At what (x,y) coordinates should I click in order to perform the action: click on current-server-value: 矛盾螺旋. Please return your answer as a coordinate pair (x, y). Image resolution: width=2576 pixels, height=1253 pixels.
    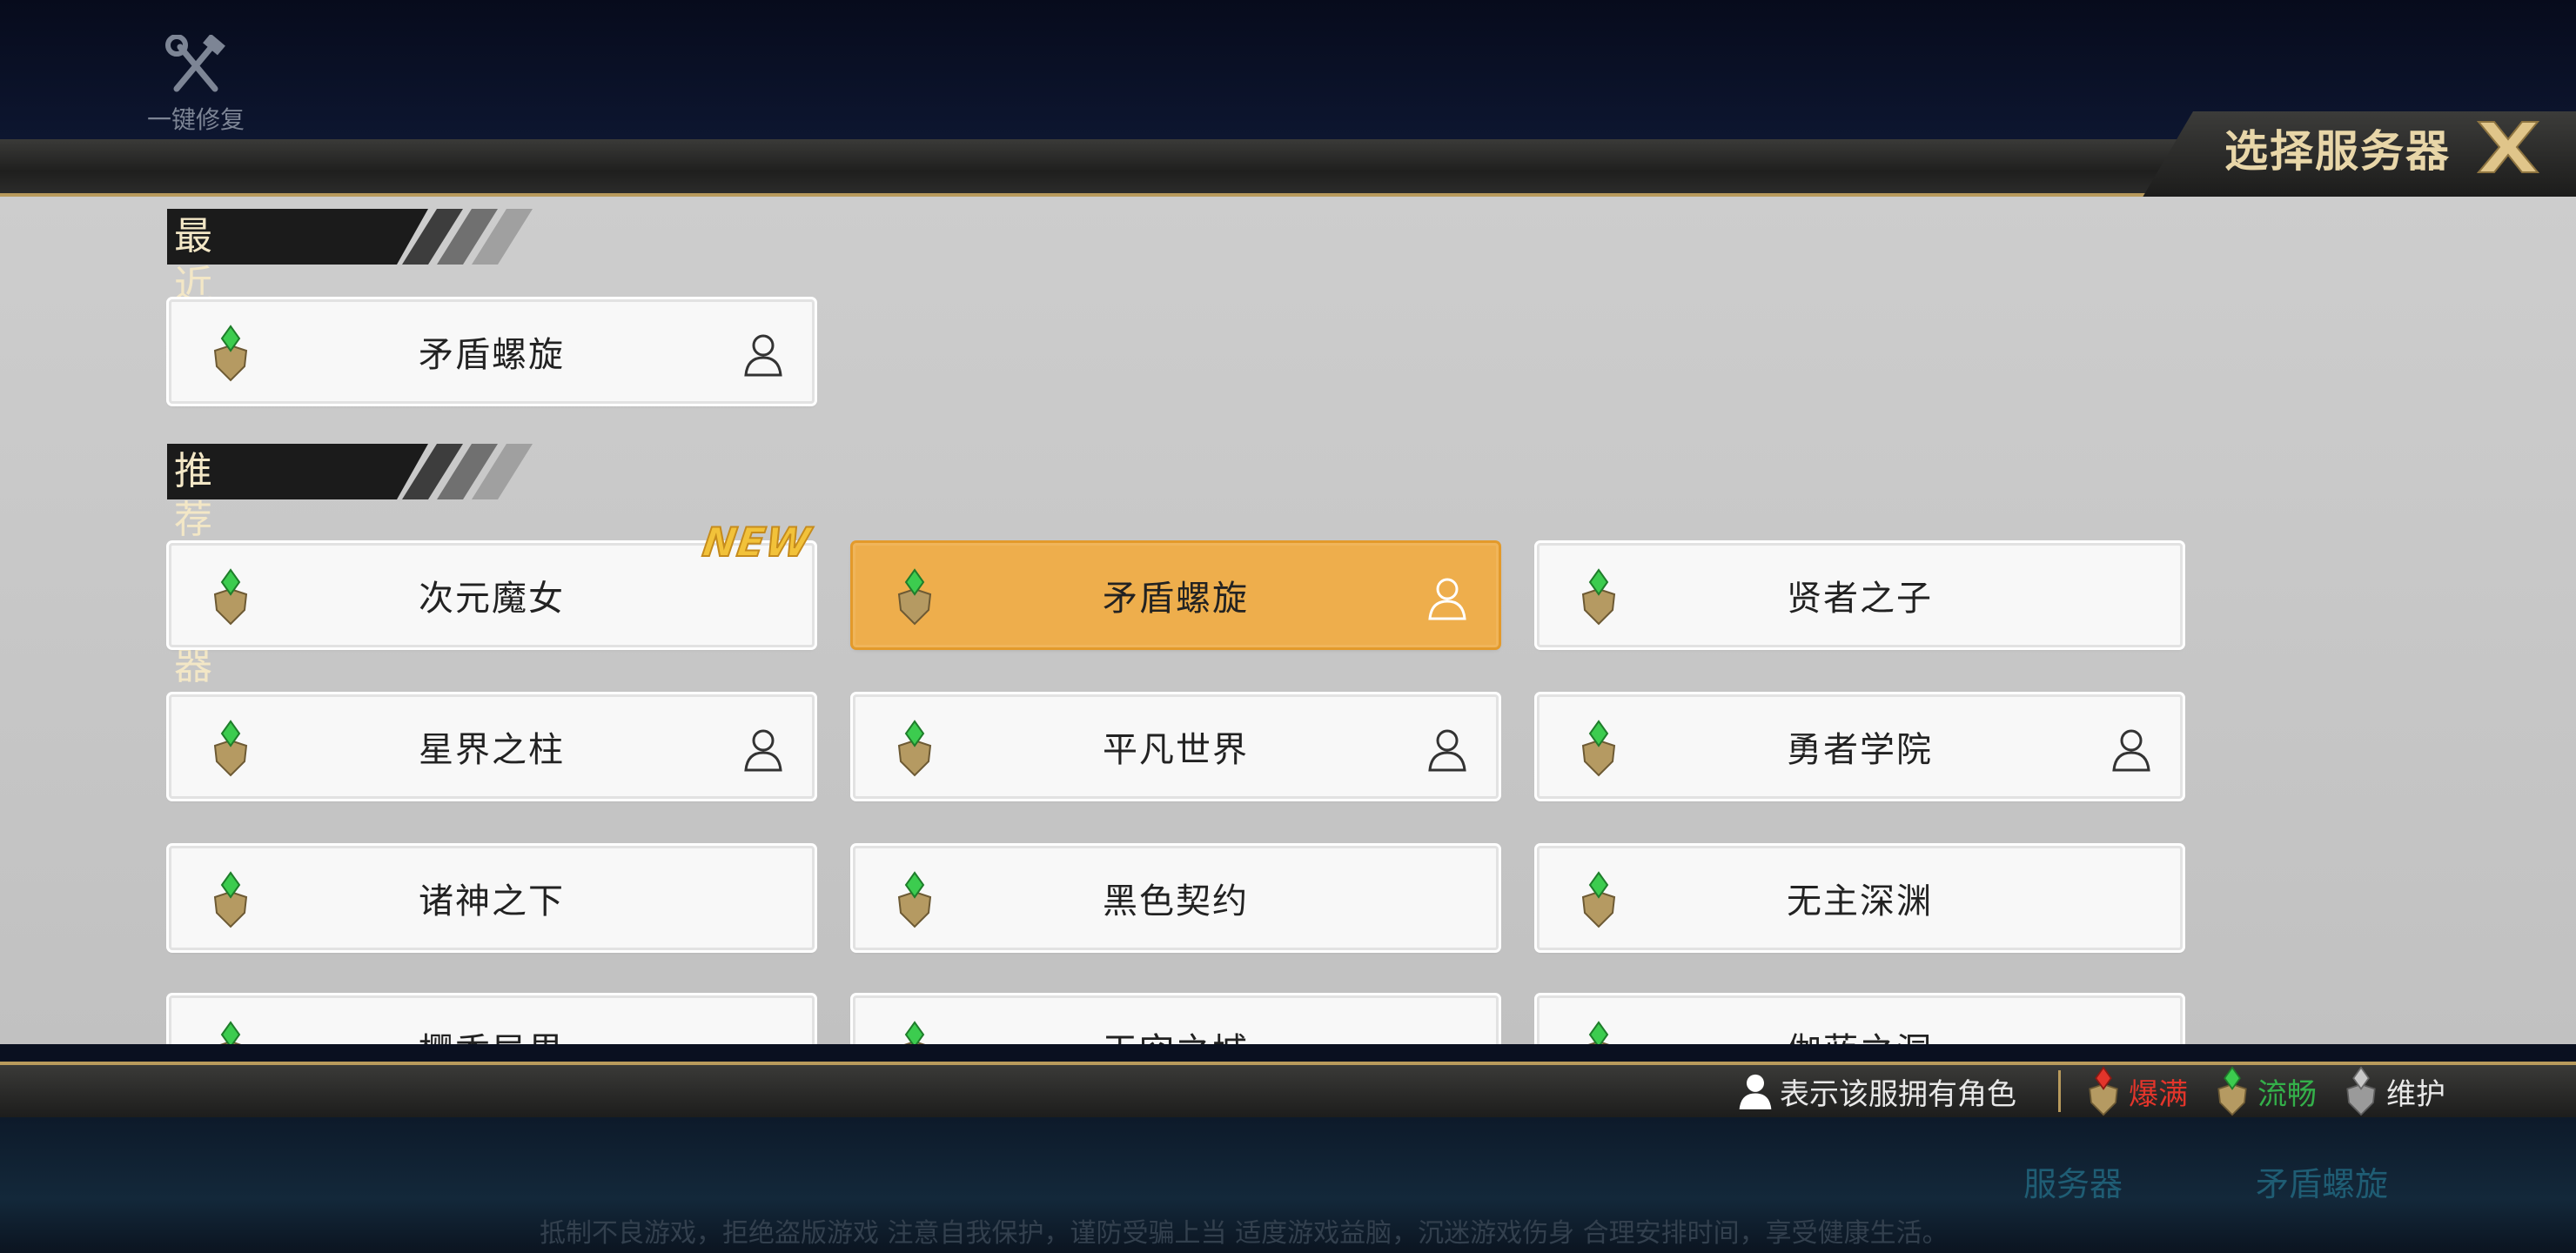
    Looking at the image, I should click on (2322, 1181).